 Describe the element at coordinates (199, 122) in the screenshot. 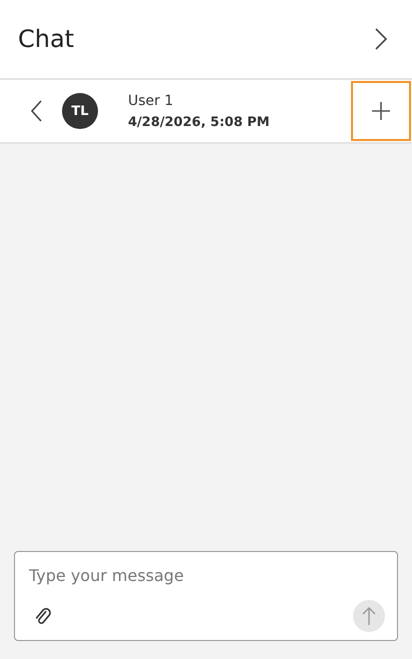

I see `timestamp: 4/28/2026, 5:08 PM` at that location.